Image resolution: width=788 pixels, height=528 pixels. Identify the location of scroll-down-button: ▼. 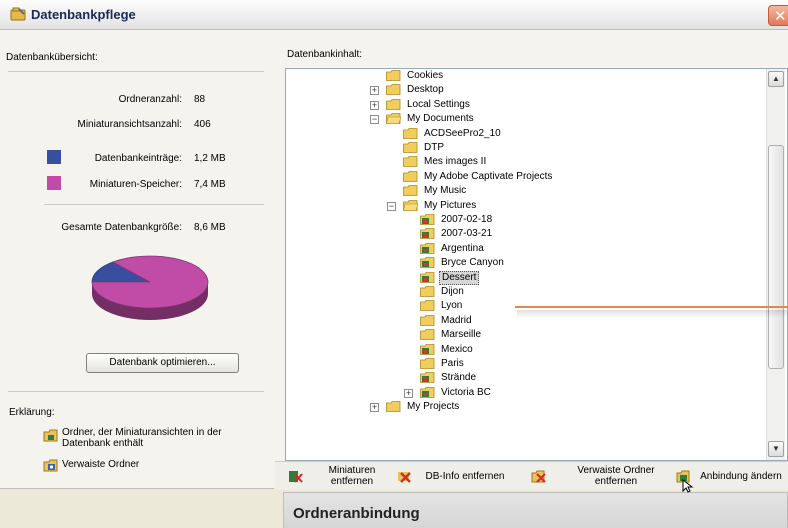
(776, 449).